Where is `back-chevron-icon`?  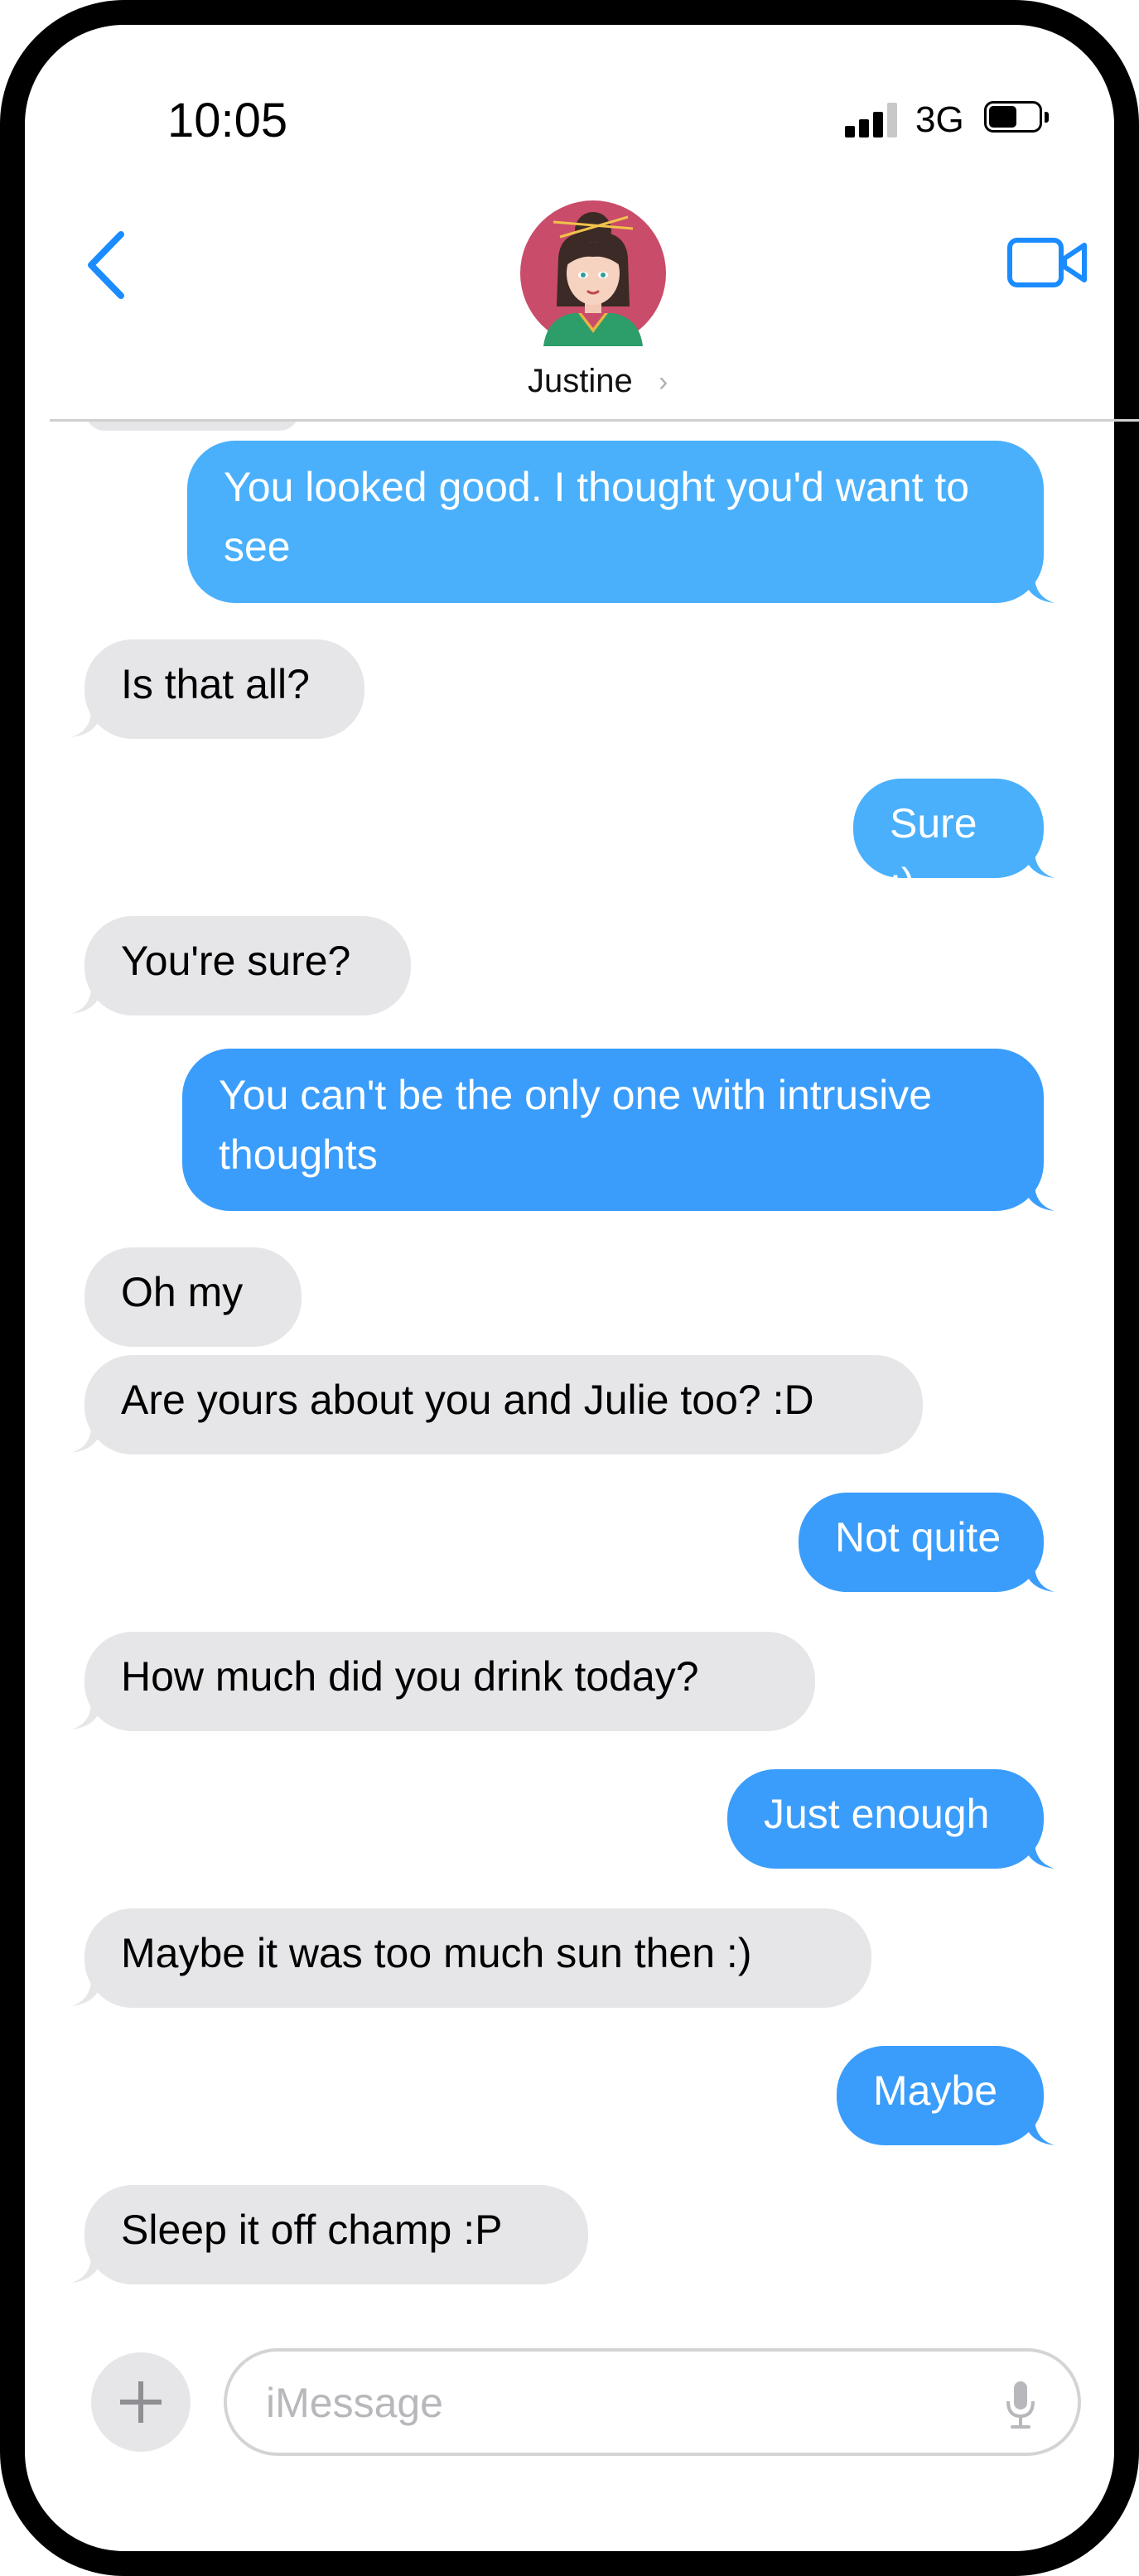 back-chevron-icon is located at coordinates (108, 265).